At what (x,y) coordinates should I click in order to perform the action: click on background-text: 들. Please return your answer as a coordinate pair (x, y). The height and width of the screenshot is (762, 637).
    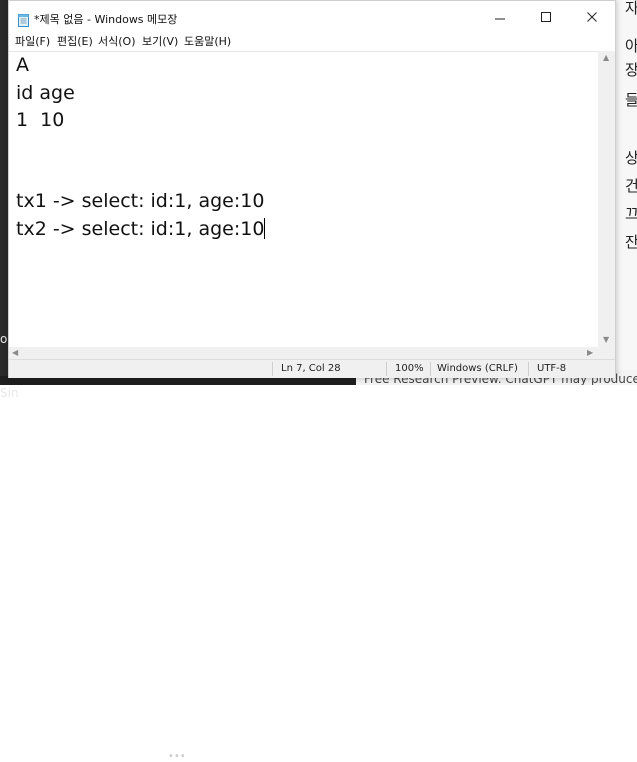
    Looking at the image, I should click on (631, 100).